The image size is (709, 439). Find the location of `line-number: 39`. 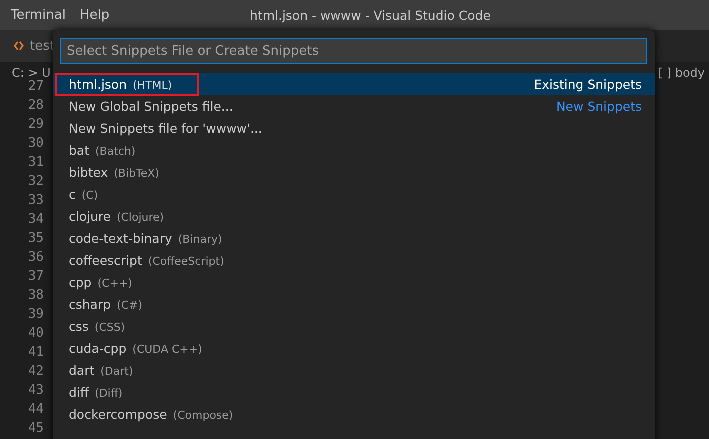

line-number: 39 is located at coordinates (36, 315).